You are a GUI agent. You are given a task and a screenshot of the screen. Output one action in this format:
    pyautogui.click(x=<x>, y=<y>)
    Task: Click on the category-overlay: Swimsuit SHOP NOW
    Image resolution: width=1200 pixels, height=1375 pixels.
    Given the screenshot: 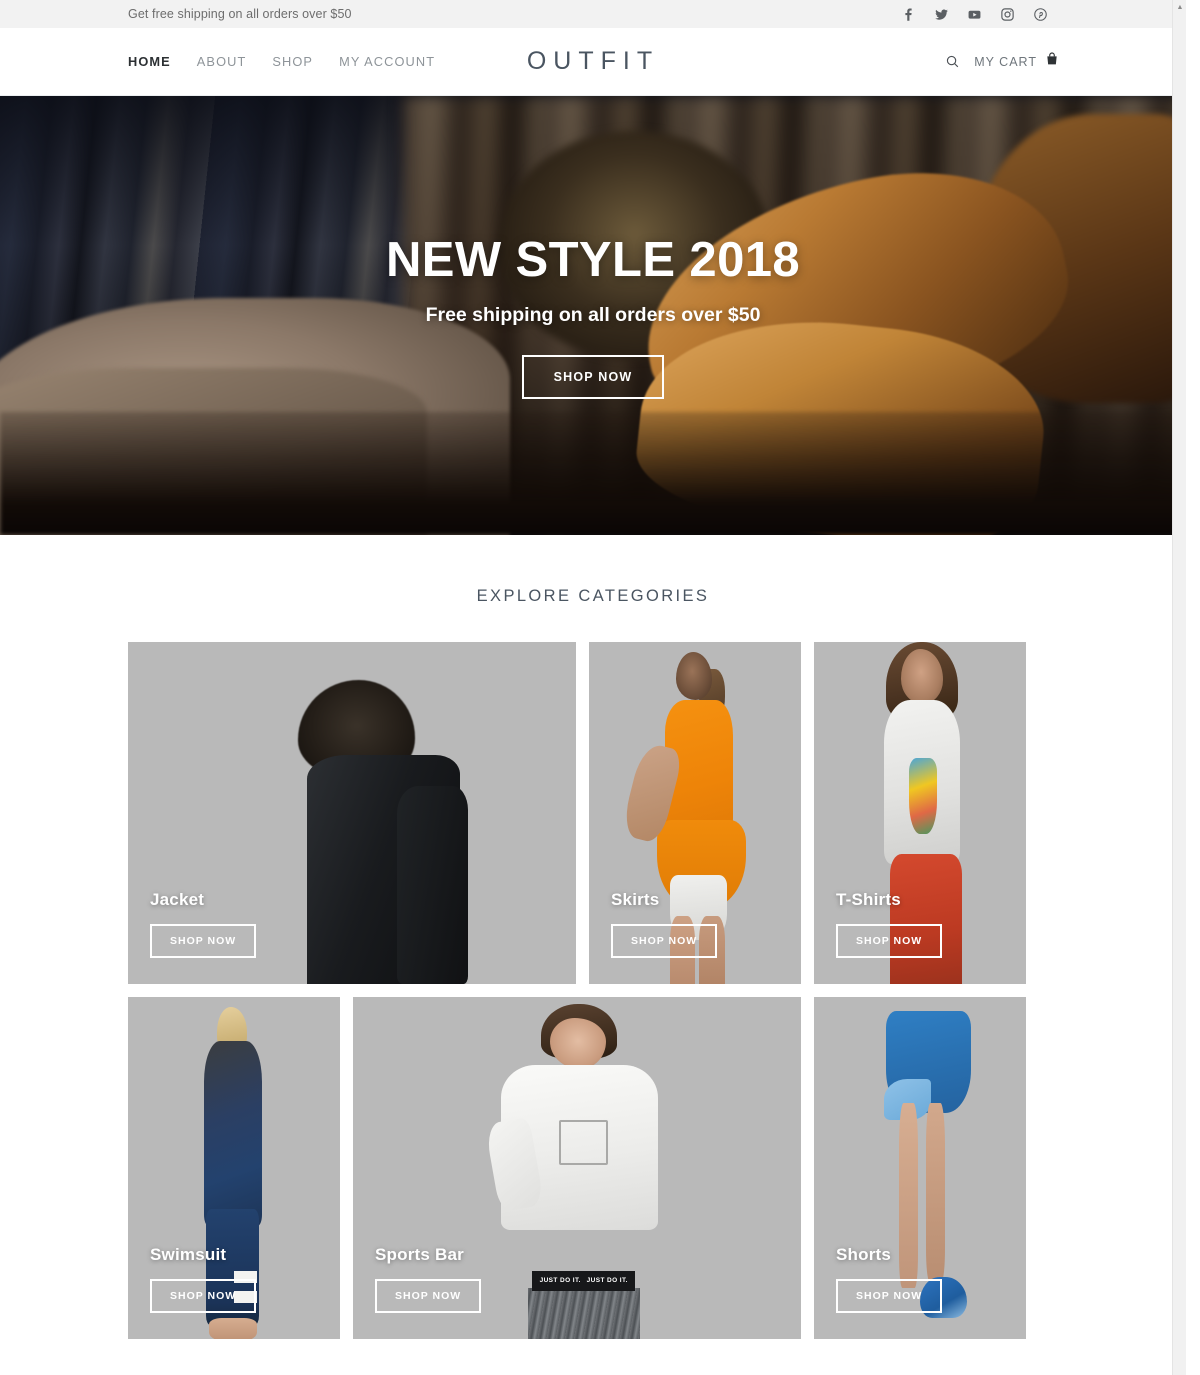 What is the action you would take?
    pyautogui.click(x=203, y=1279)
    